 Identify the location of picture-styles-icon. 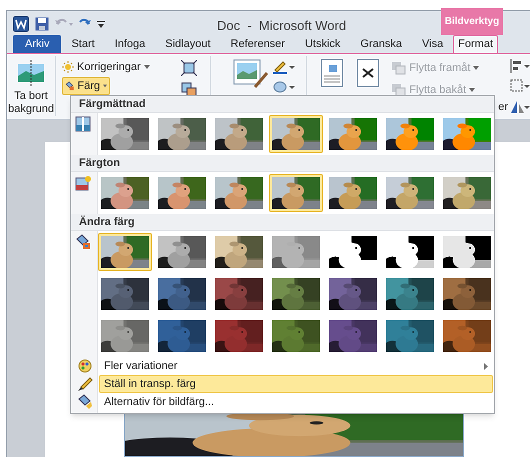
(251, 75).